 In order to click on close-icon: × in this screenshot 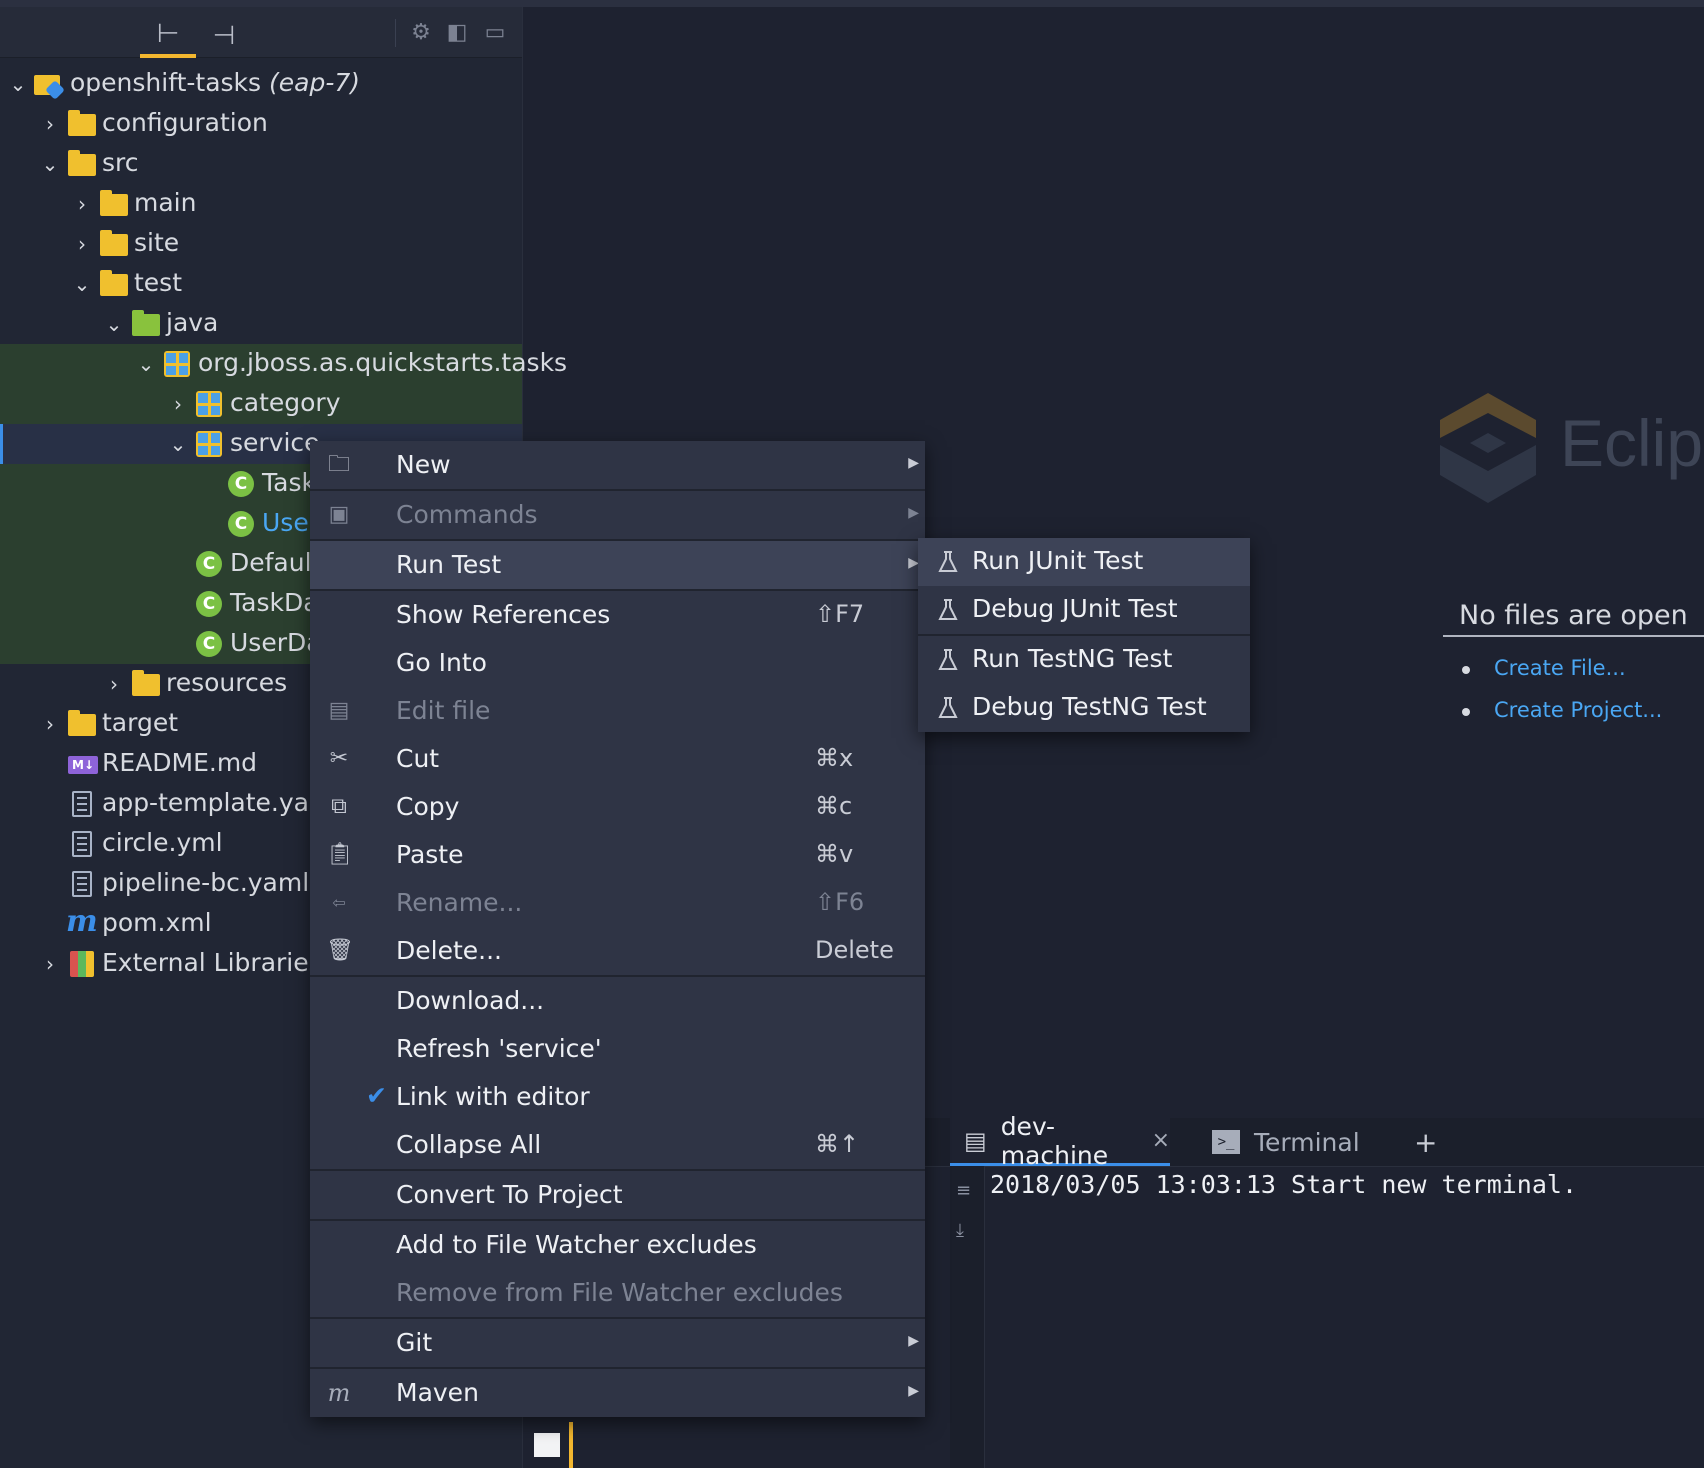, I will do `click(1161, 1140)`.